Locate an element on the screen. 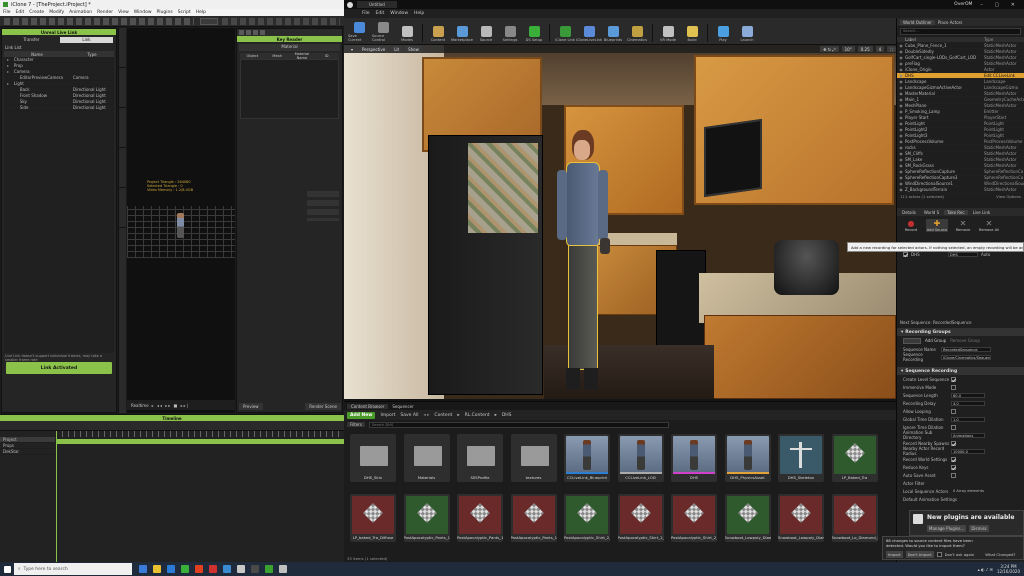 This screenshot has height=576, width=1024. remove-all-button: ✕ Remove All is located at coordinates (989, 225).